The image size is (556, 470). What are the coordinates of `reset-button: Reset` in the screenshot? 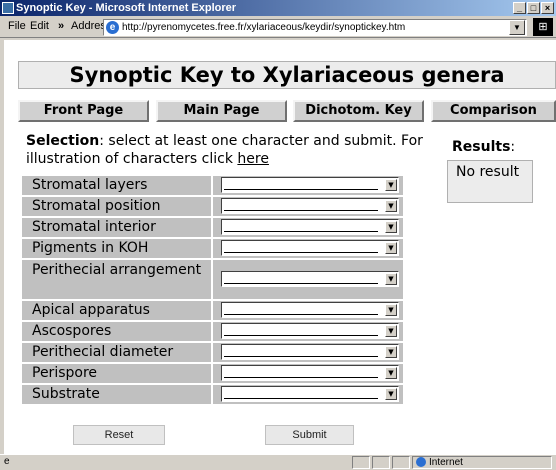 It's located at (119, 435).